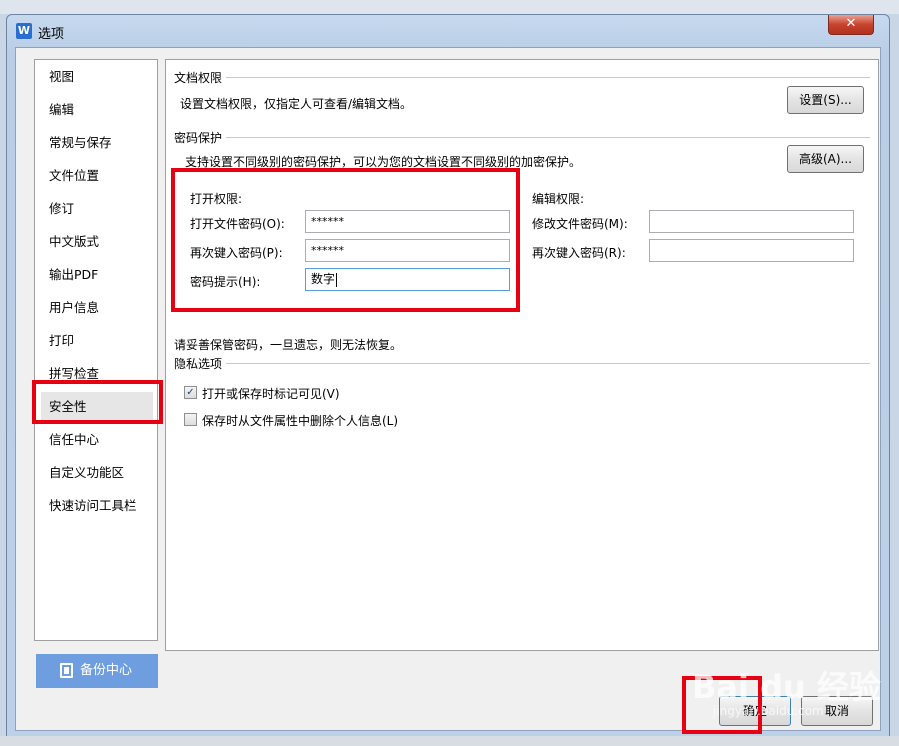 Image resolution: width=899 pixels, height=746 pixels. Describe the element at coordinates (300, 420) in the screenshot. I see `remove-personal-info-label: 保存时从文件属性中删除个人信息(L)` at that location.